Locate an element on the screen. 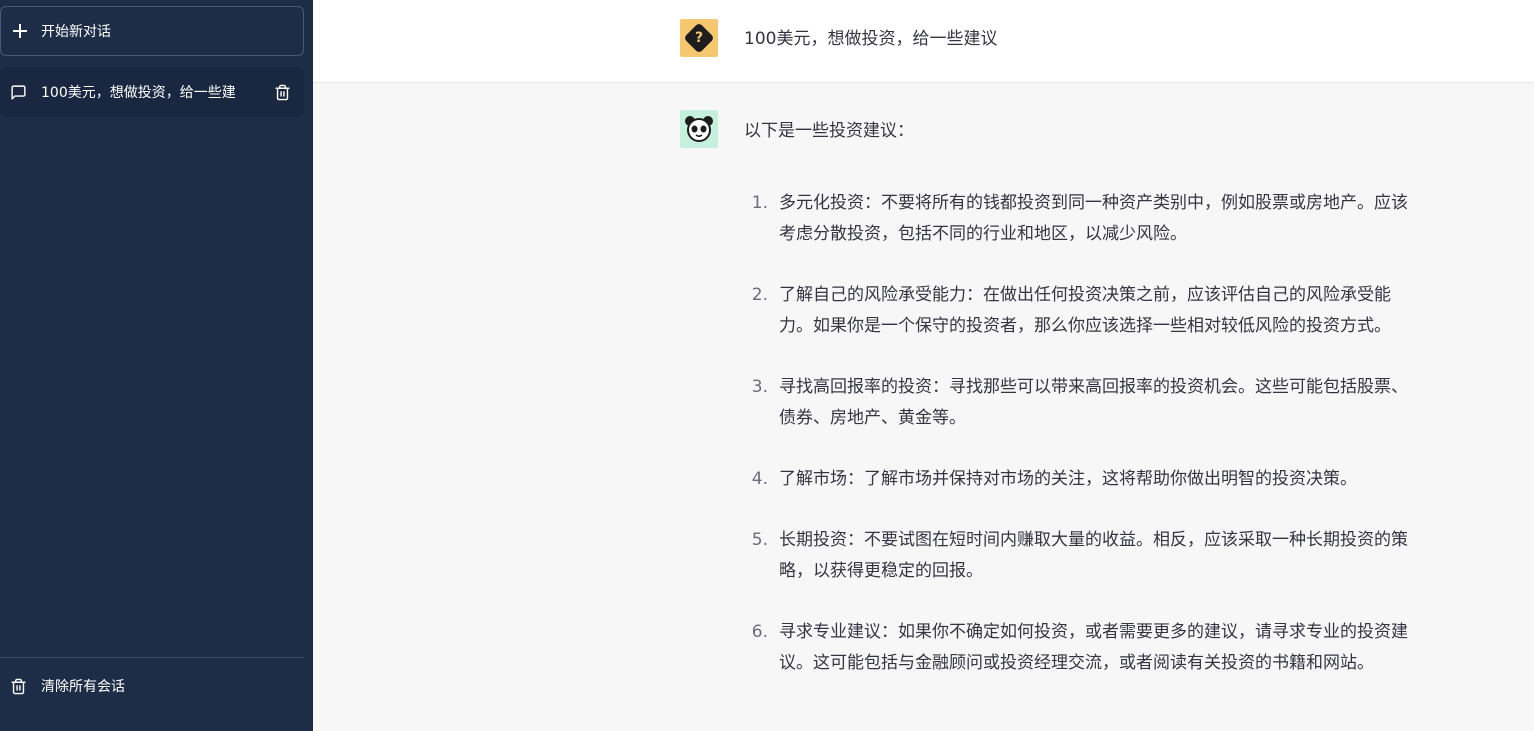 This screenshot has width=1534, height=731. assistant-intro: 以下是一些投资建议： is located at coordinates (829, 131).